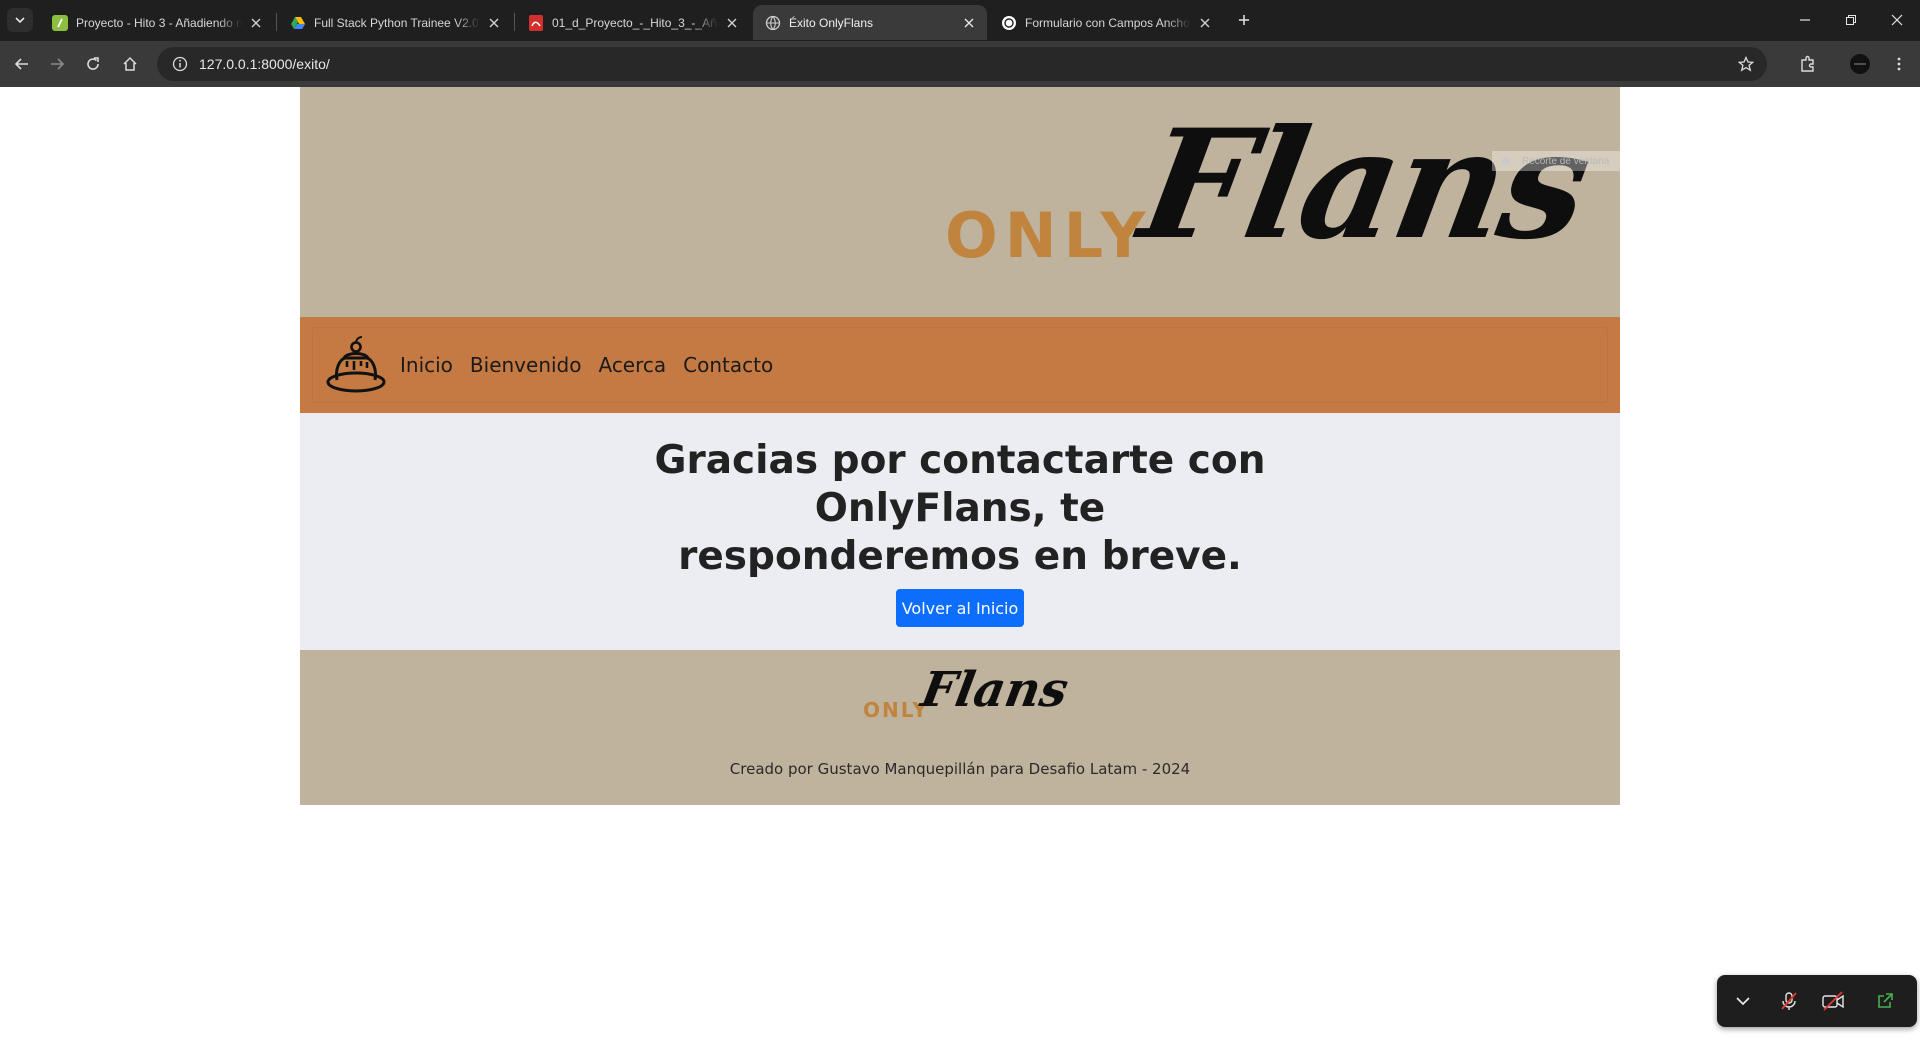 This screenshot has width=1920, height=1040. I want to click on tab-proyecto: Proyecto - Hito 3 - Añadiendo m, so click(157, 22).